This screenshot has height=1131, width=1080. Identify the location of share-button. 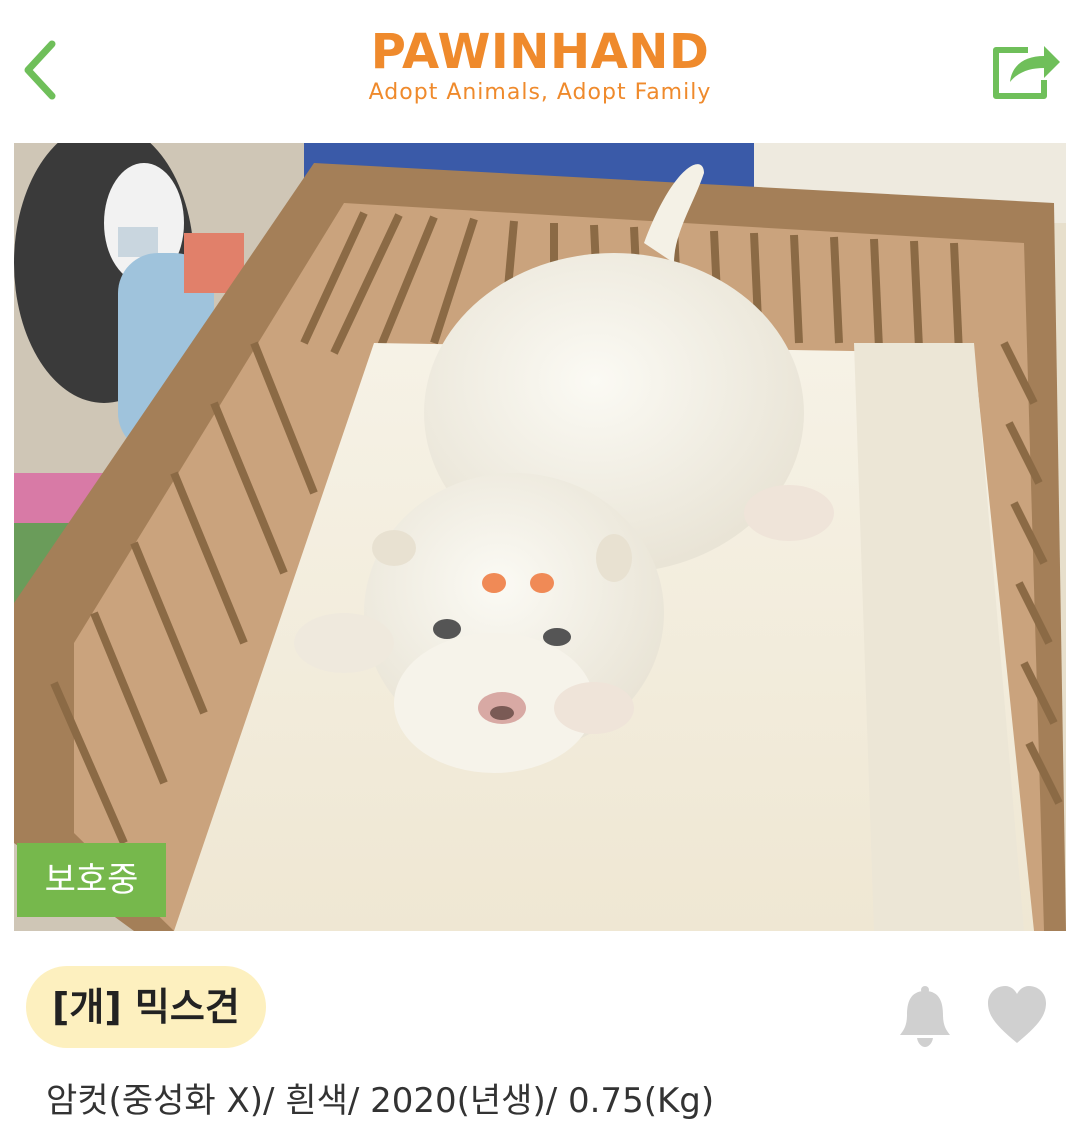
(1025, 70).